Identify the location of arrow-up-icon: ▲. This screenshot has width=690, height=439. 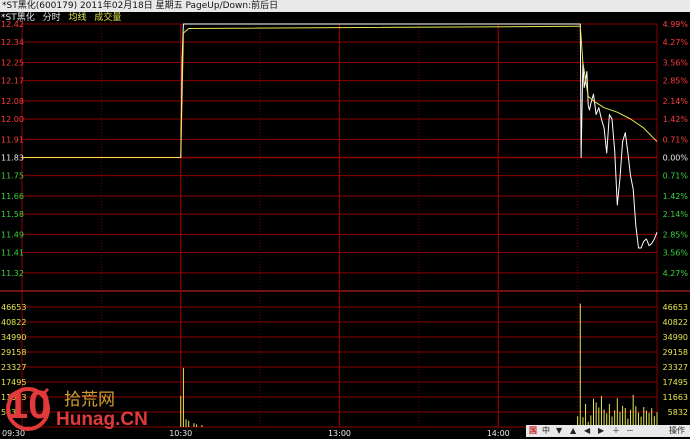
(573, 431).